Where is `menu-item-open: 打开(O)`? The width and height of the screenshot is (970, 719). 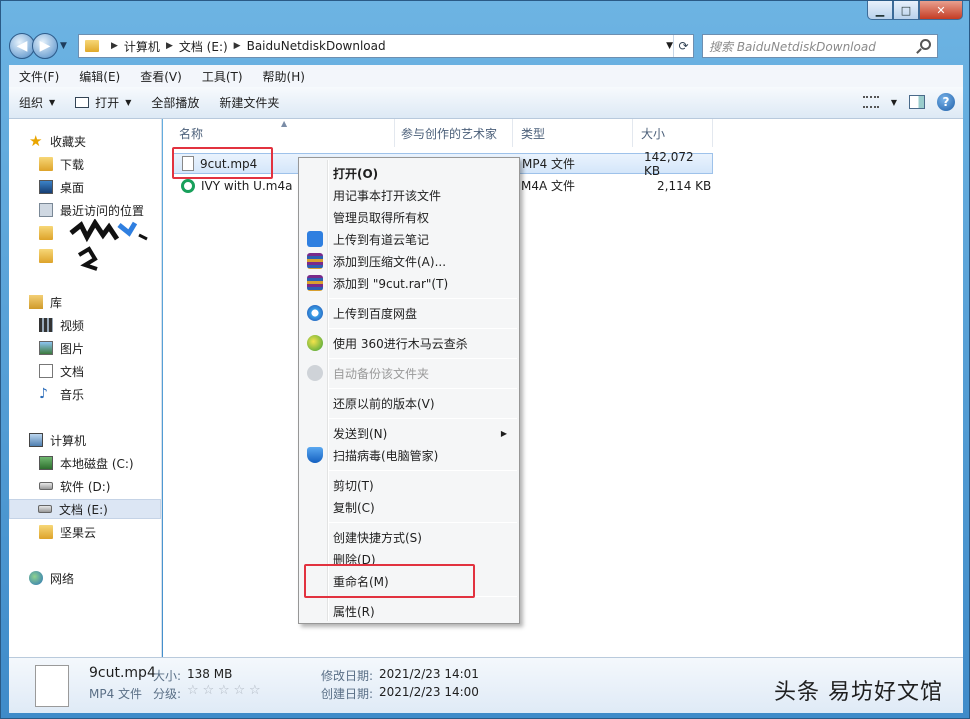
menu-item-open: 打开(O) is located at coordinates (409, 173).